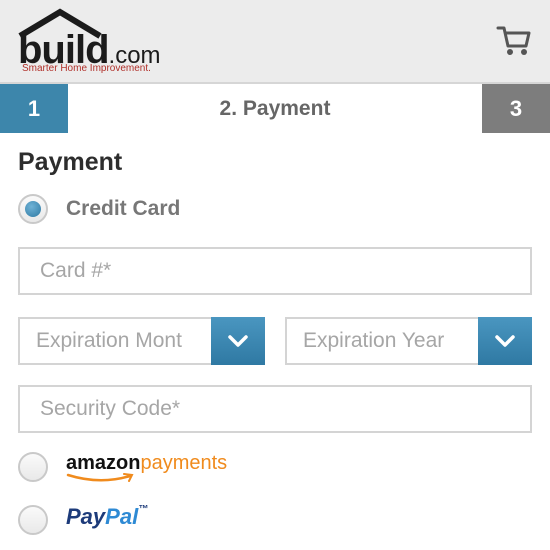  What do you see at coordinates (33, 520) in the screenshot?
I see `paypal-radio` at bounding box center [33, 520].